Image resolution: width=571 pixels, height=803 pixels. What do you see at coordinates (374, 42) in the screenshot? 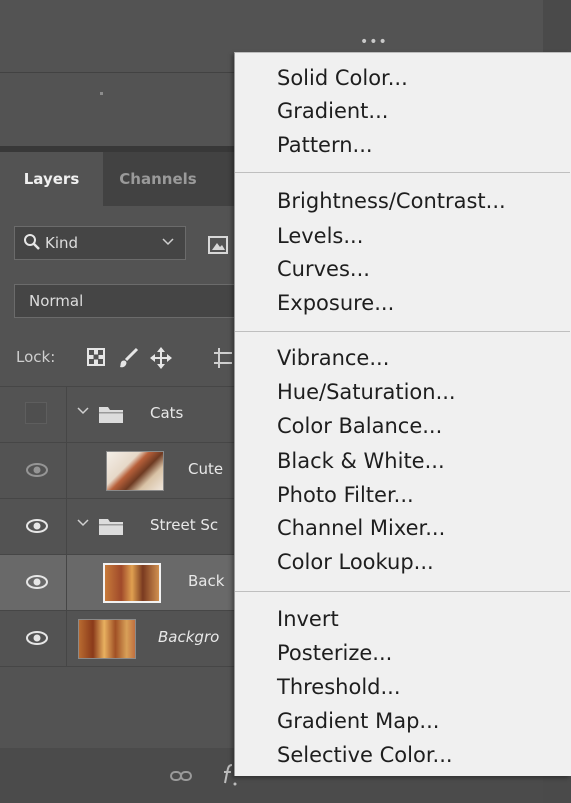
I see `more-dots-icon: •••` at bounding box center [374, 42].